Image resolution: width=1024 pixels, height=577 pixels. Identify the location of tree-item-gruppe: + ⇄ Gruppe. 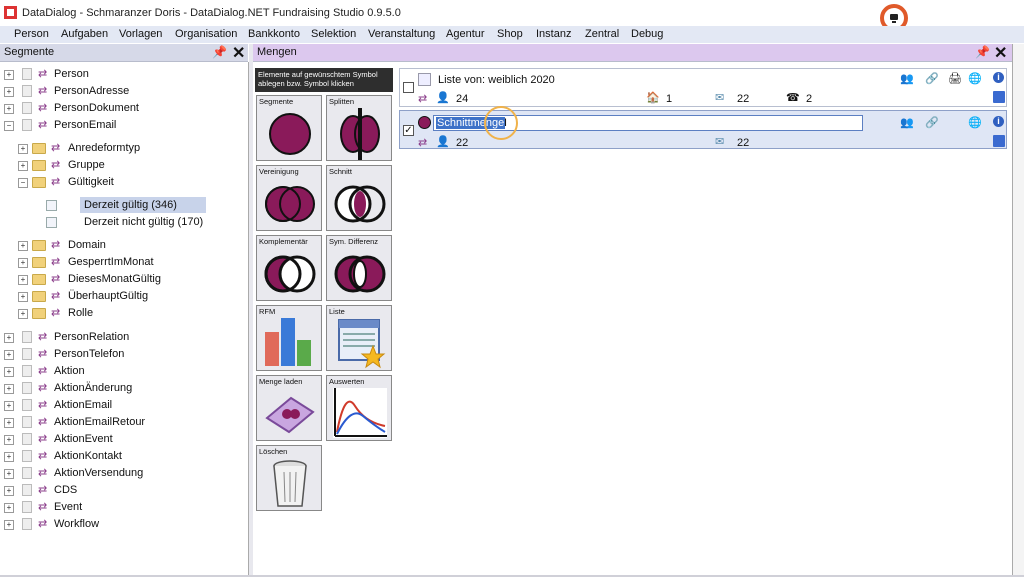
(131, 166).